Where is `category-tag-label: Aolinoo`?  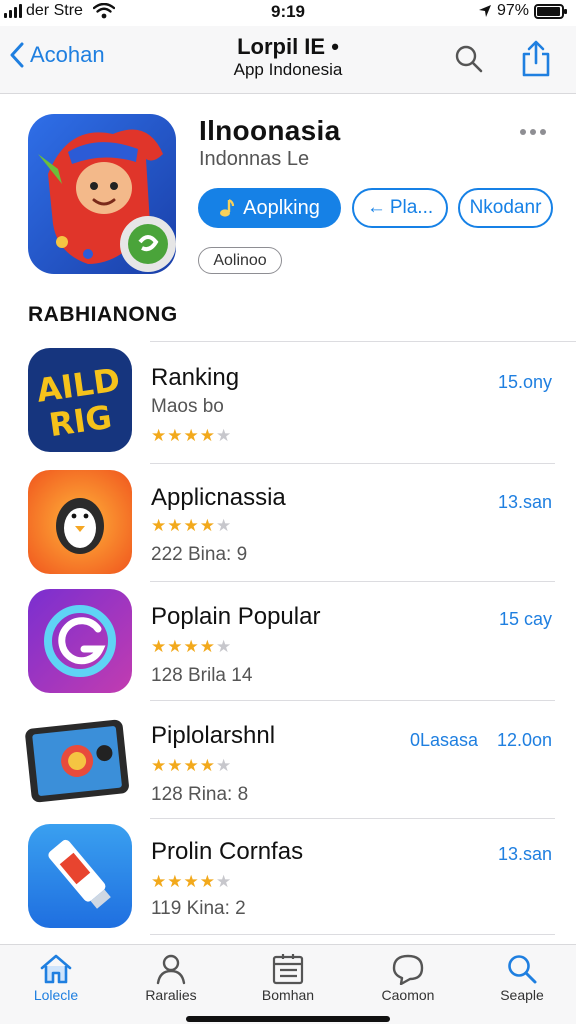
category-tag-label: Aolinoo is located at coordinates (240, 260).